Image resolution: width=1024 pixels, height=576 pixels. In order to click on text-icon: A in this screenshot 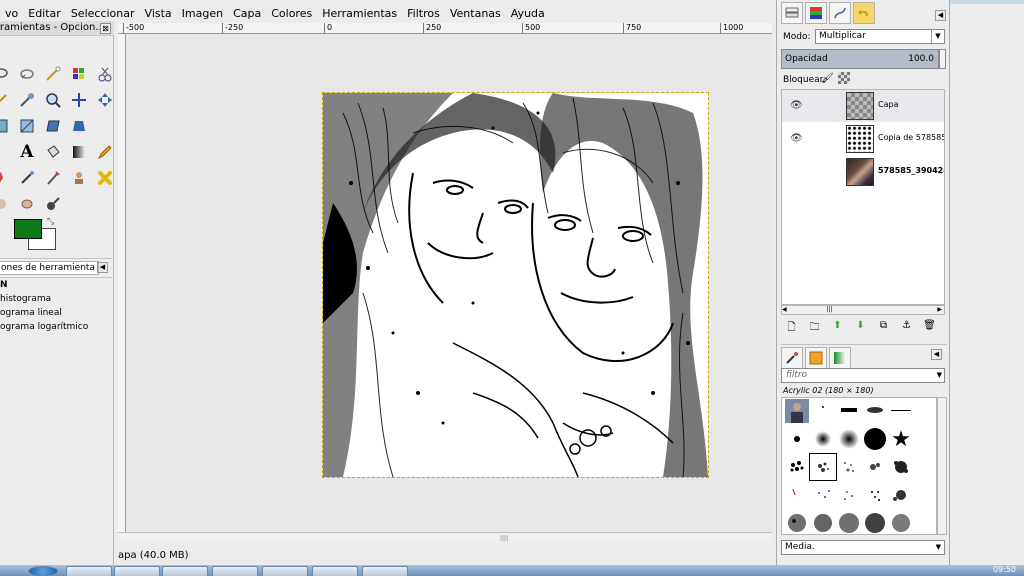, I will do `click(27, 152)`.